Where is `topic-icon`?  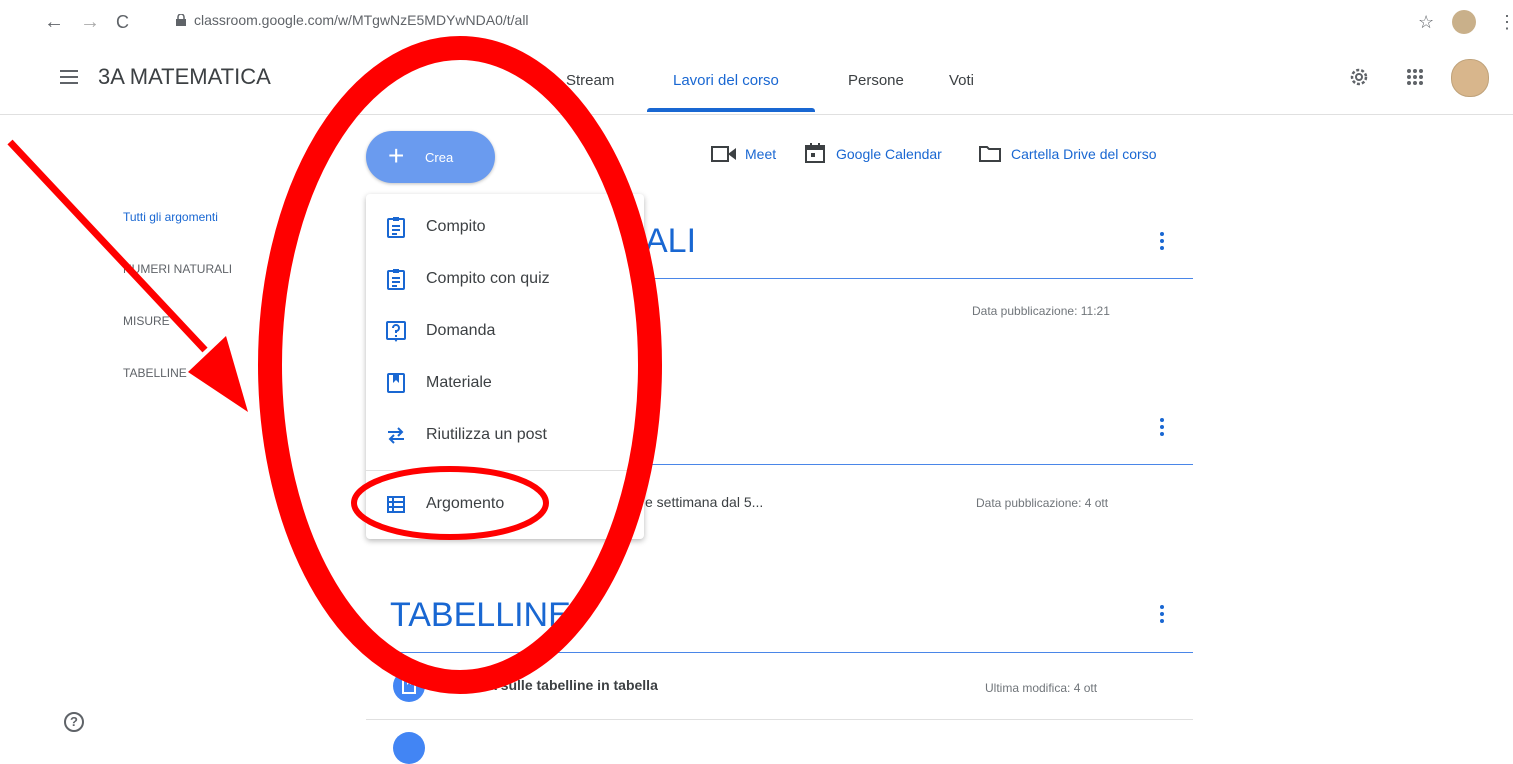 topic-icon is located at coordinates (396, 504).